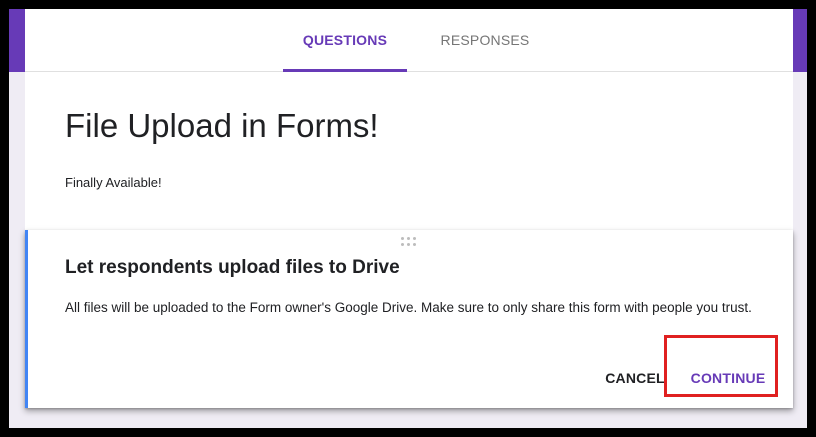 Image resolution: width=816 pixels, height=437 pixels. I want to click on dialog-title: Let respondents upload files to Drive, so click(232, 267).